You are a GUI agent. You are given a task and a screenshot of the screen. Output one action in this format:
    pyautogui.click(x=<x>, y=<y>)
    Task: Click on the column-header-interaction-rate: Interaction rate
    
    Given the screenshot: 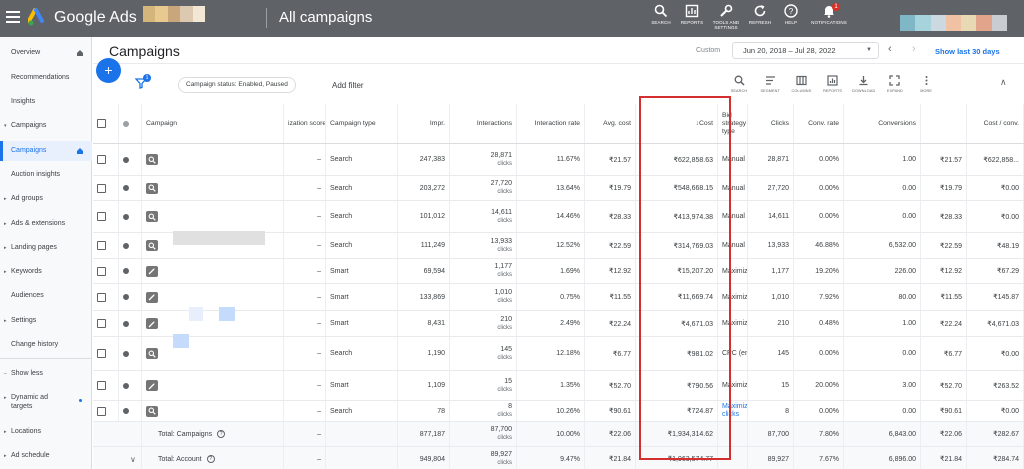 What is the action you would take?
    pyautogui.click(x=551, y=123)
    